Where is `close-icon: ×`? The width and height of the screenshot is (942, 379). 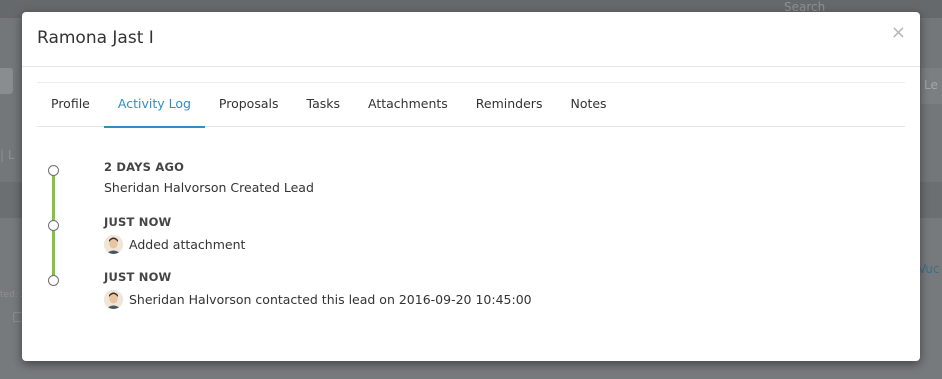
close-icon: × is located at coordinates (898, 33).